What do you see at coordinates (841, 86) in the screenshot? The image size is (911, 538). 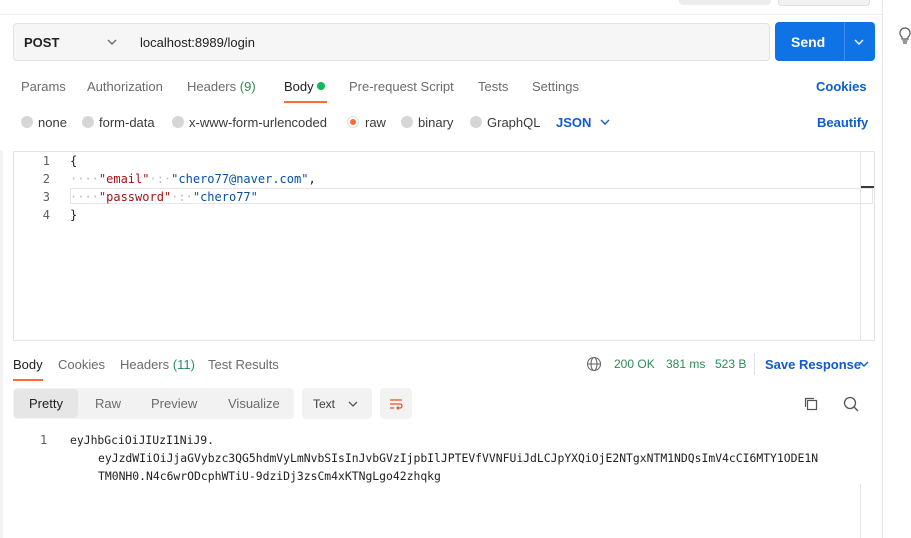 I see `cookies-link: Cookies` at bounding box center [841, 86].